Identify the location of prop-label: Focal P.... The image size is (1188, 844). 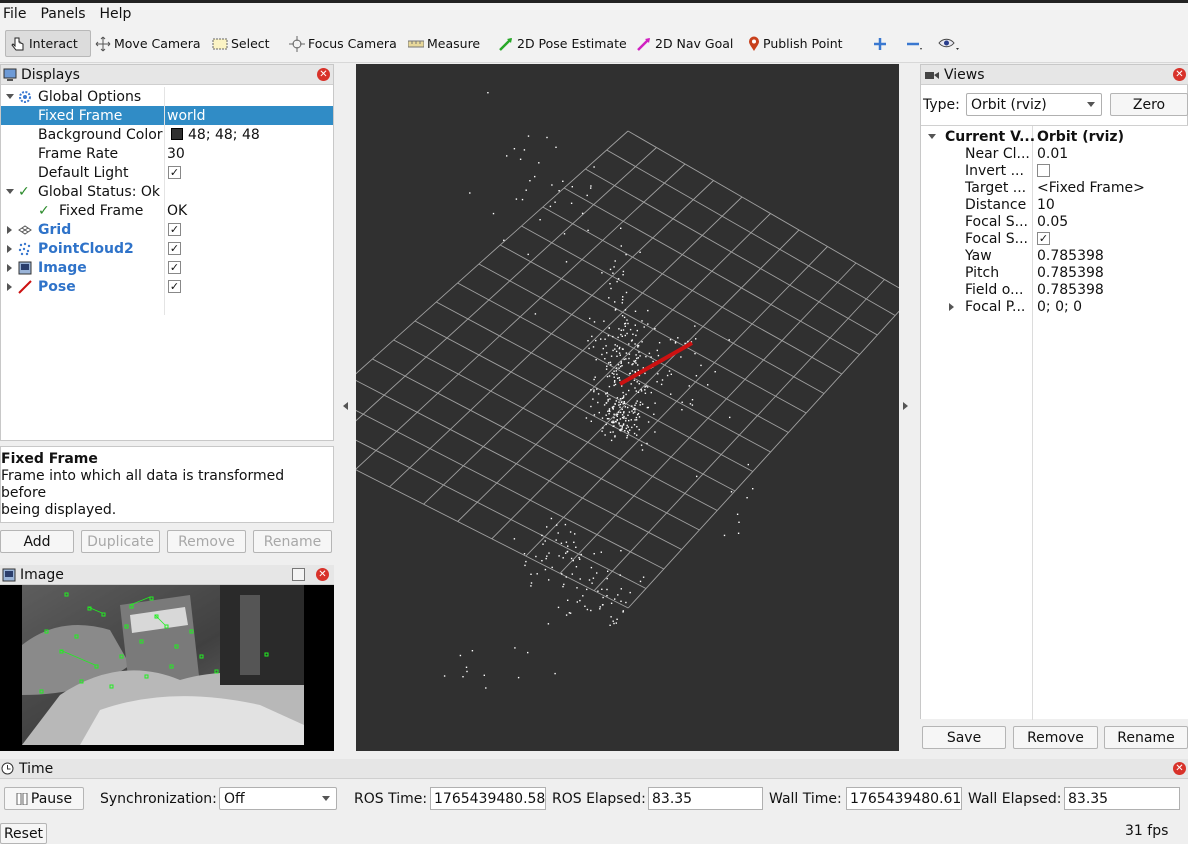
(995, 306).